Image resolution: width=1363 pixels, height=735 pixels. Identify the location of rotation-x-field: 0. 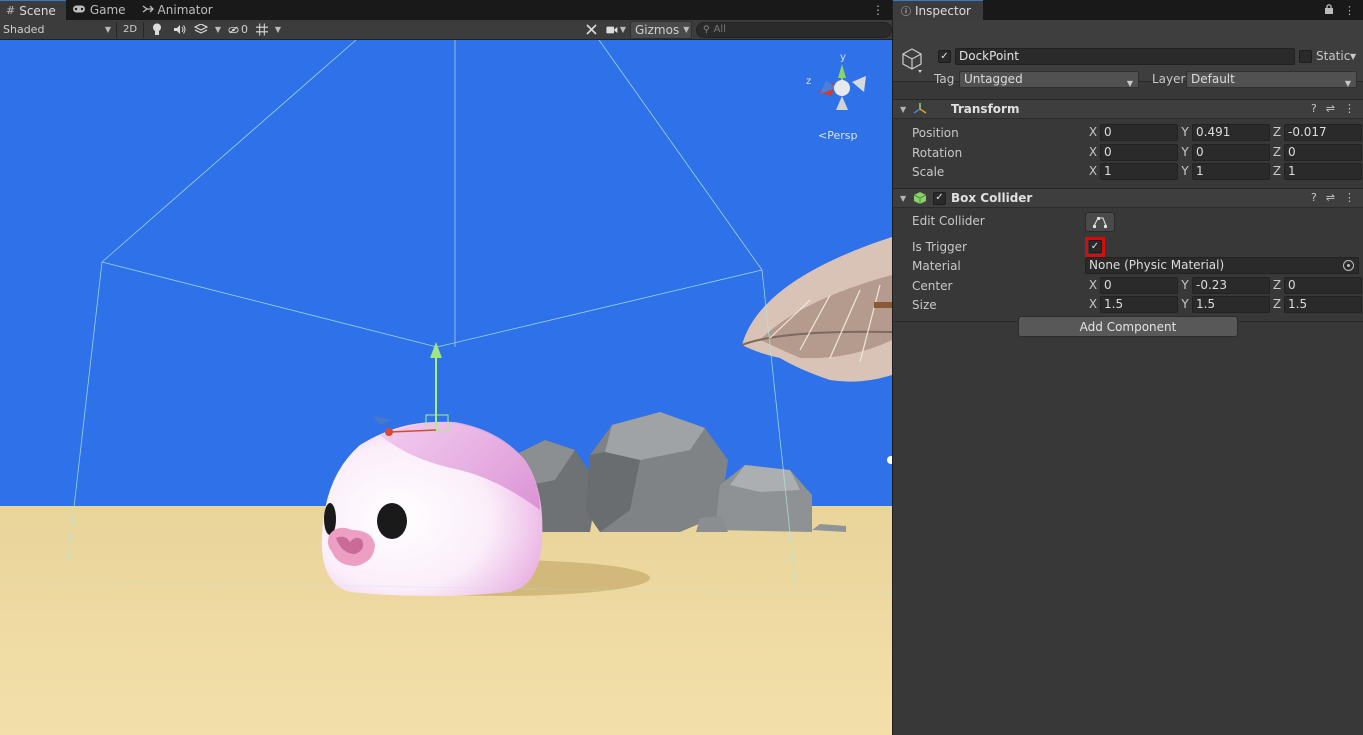
(1139, 152).